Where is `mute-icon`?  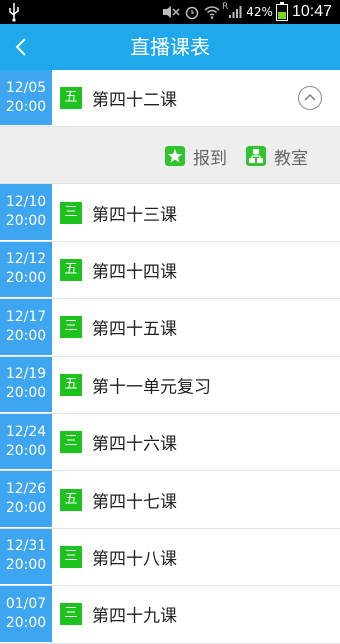
mute-icon is located at coordinates (171, 12).